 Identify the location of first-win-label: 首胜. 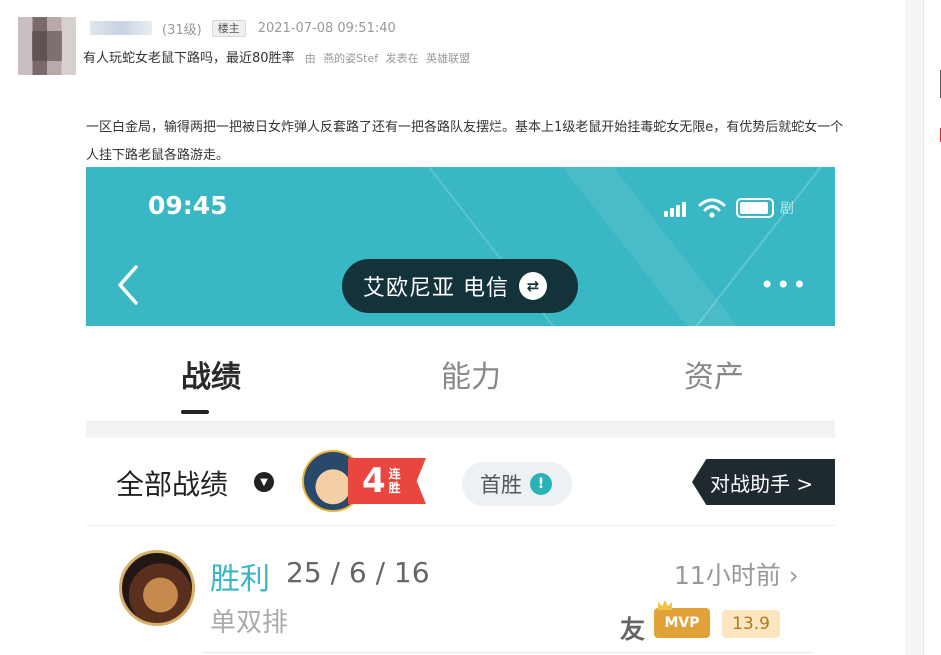
(501, 485).